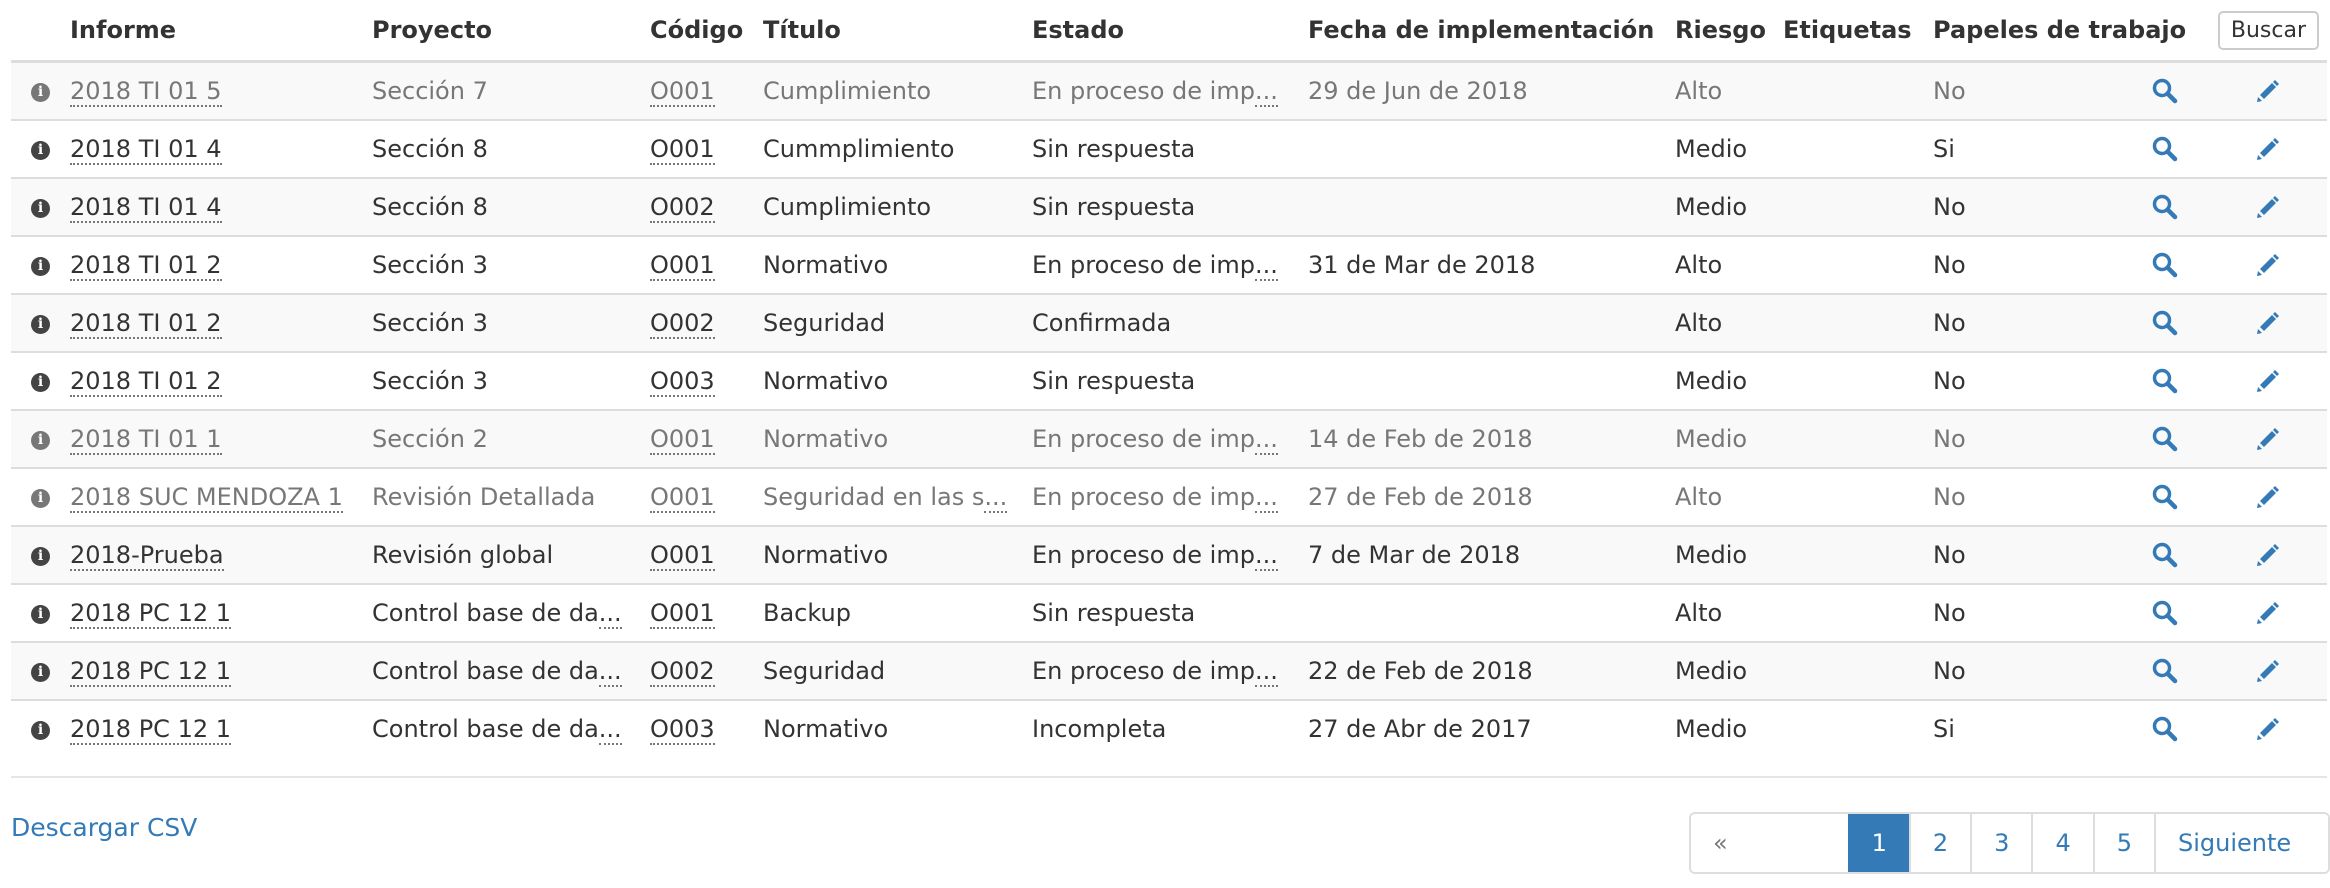 This screenshot has height=888, width=2330. I want to click on pagination-page-4: 4, so click(2062, 843).